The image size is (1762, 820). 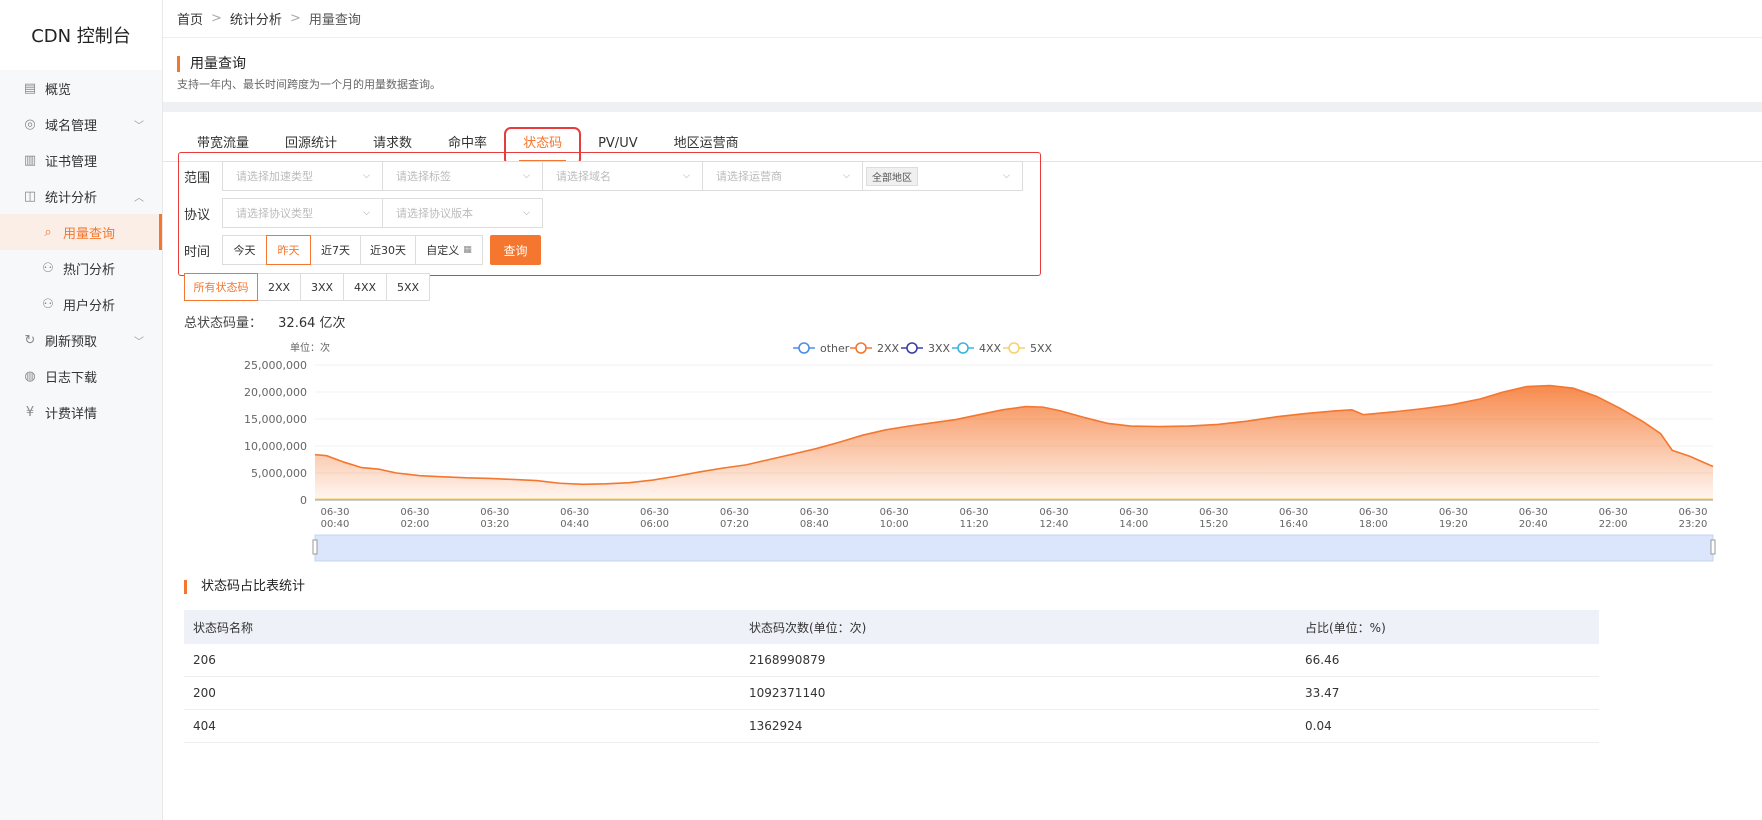 What do you see at coordinates (275, 365) in the screenshot?
I see `y-tick-label: 25,000,000` at bounding box center [275, 365].